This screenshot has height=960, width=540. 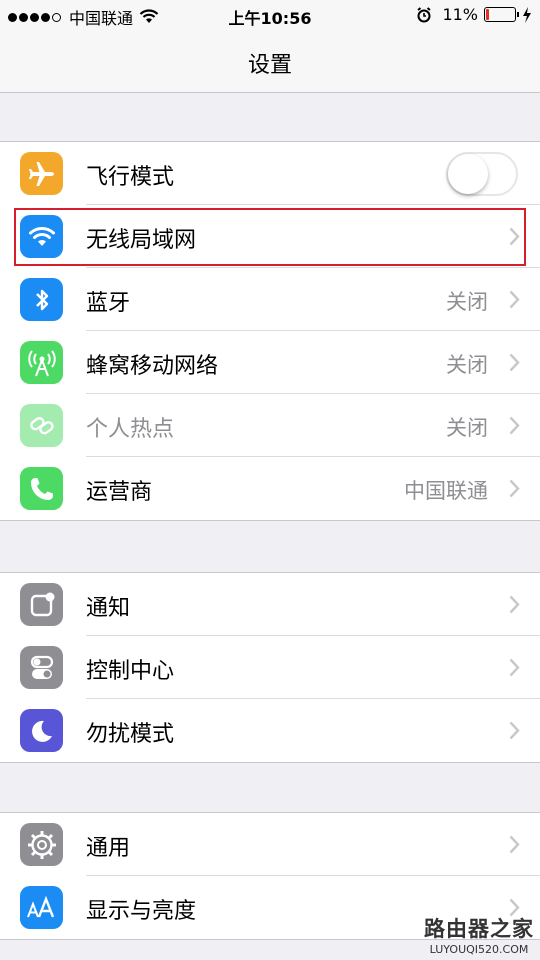 I want to click on settings-row-label: 飞行模式, so click(x=130, y=177).